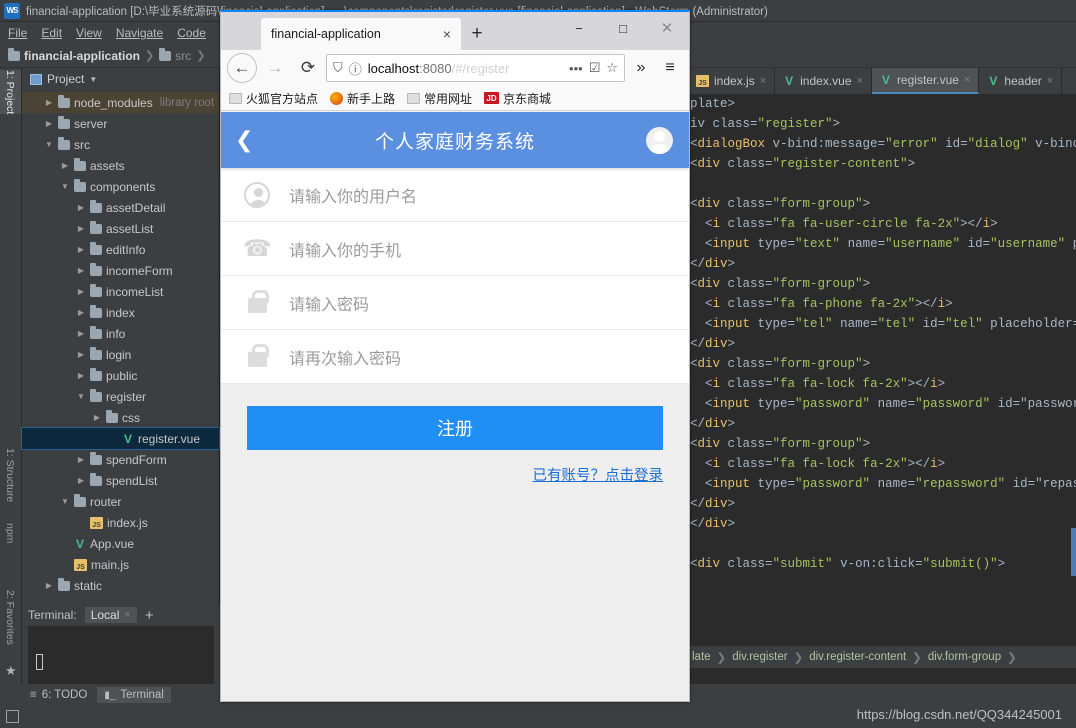 Image resolution: width=1076 pixels, height=728 pixels. What do you see at coordinates (10, 533) in the screenshot?
I see `tool-button-npm: npm` at bounding box center [10, 533].